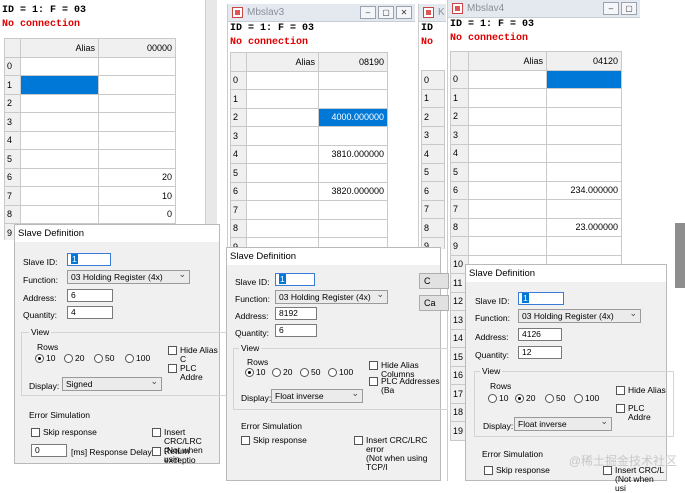 This screenshot has width=685, height=493. I want to click on table-row: 6 3820.000000, so click(309, 191).